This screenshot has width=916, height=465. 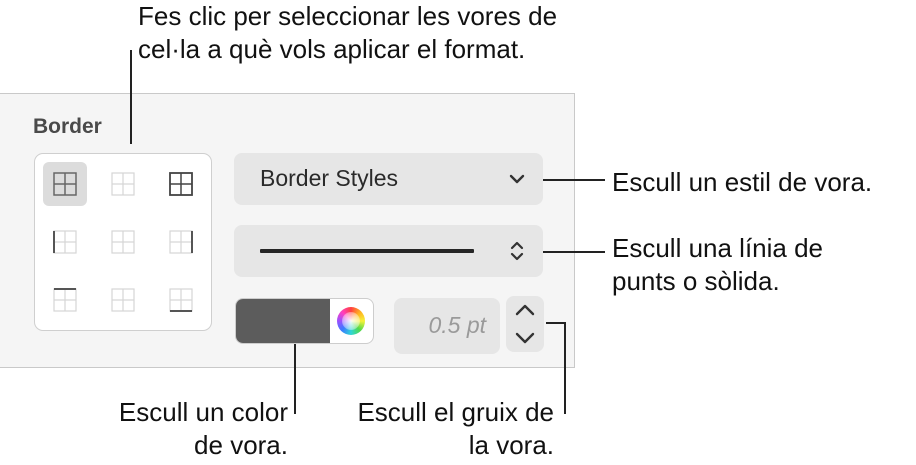 I want to click on leader-color, so click(x=295, y=379).